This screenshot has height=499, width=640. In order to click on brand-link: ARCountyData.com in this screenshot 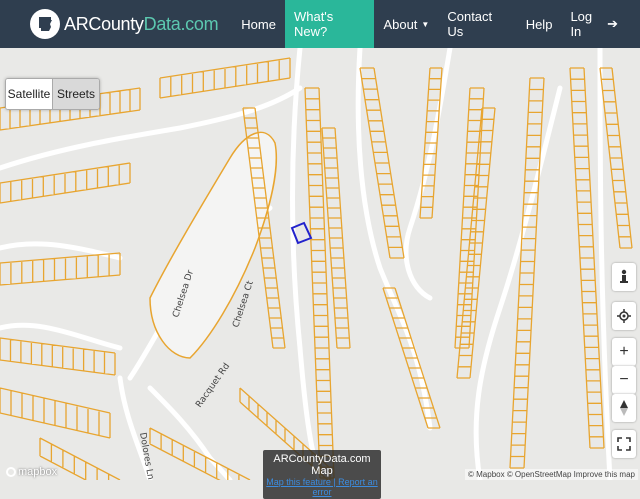, I will do `click(116, 24)`.